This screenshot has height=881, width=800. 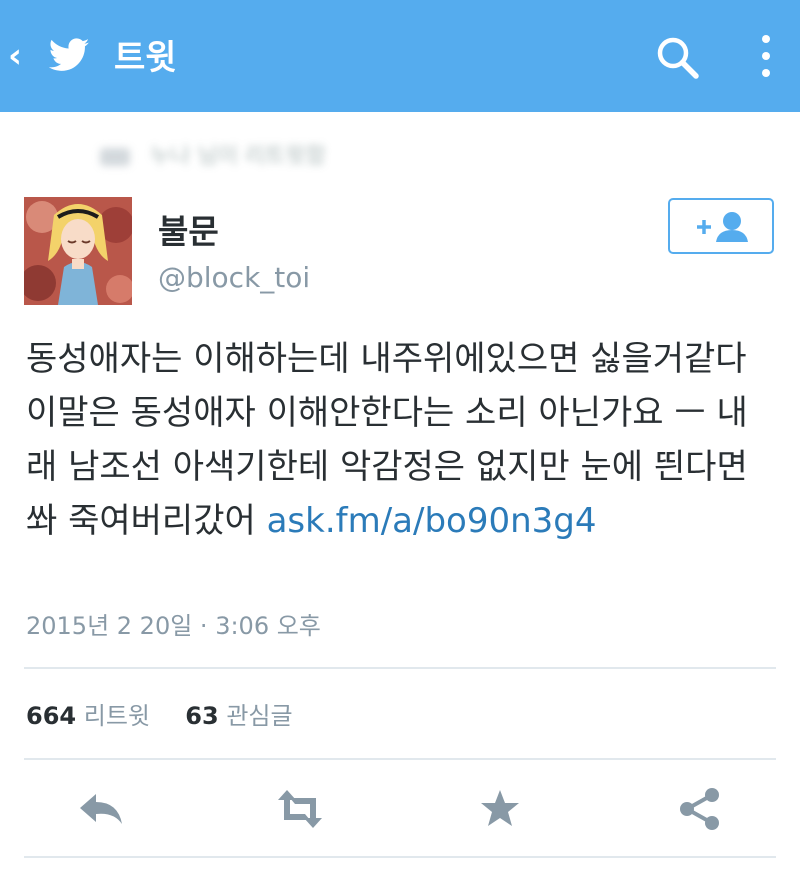 I want to click on back-button: ‹, so click(x=15, y=56).